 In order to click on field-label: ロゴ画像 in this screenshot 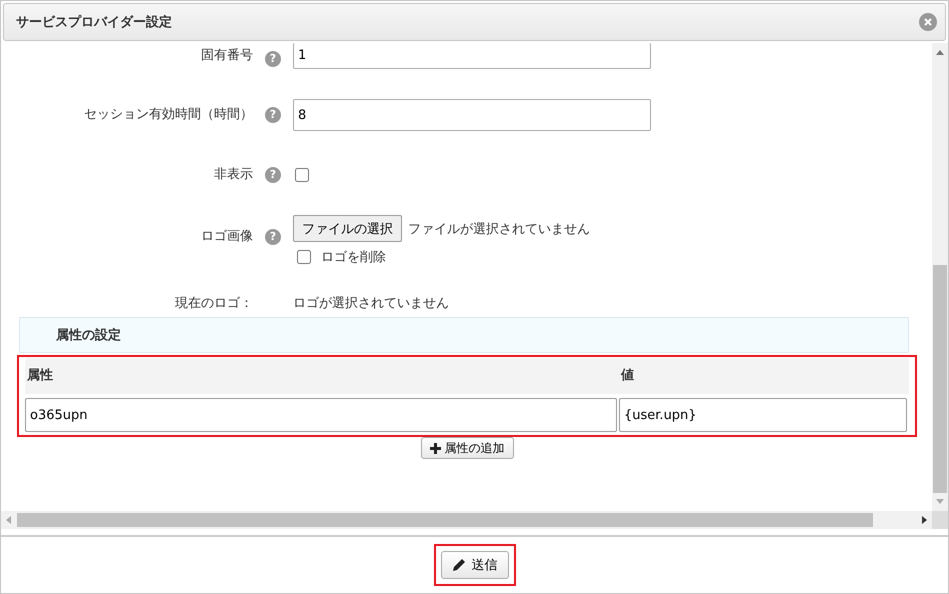, I will do `click(226, 237)`.